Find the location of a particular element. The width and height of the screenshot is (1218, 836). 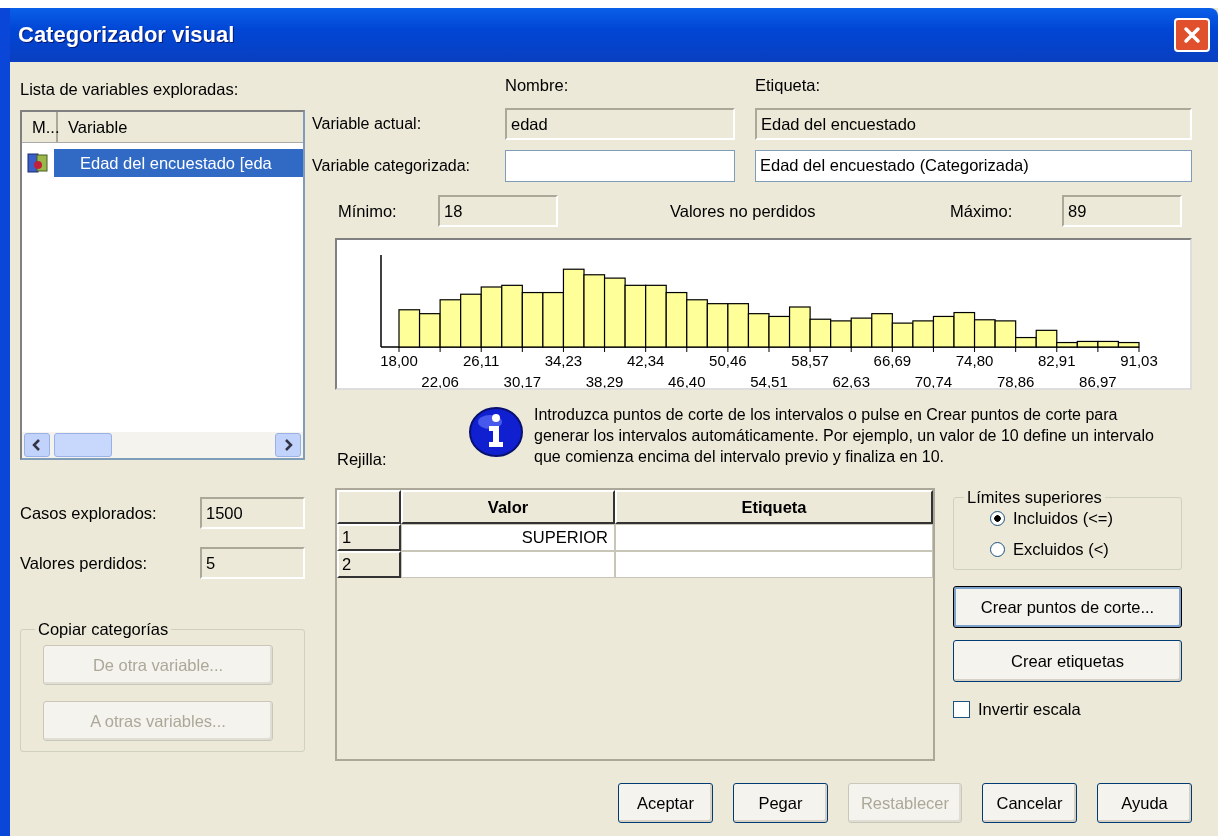

row-header: 1 is located at coordinates (369, 537).